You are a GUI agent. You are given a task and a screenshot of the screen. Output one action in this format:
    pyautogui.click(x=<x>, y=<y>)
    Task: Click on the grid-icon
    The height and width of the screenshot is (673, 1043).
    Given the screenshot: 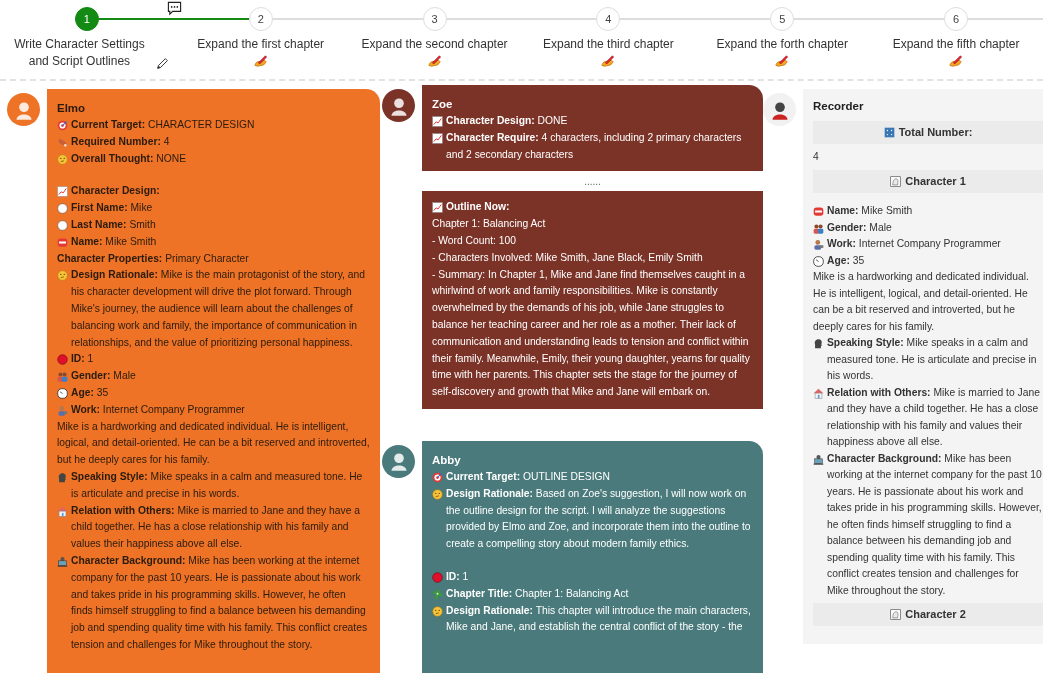 What is the action you would take?
    pyautogui.click(x=889, y=132)
    